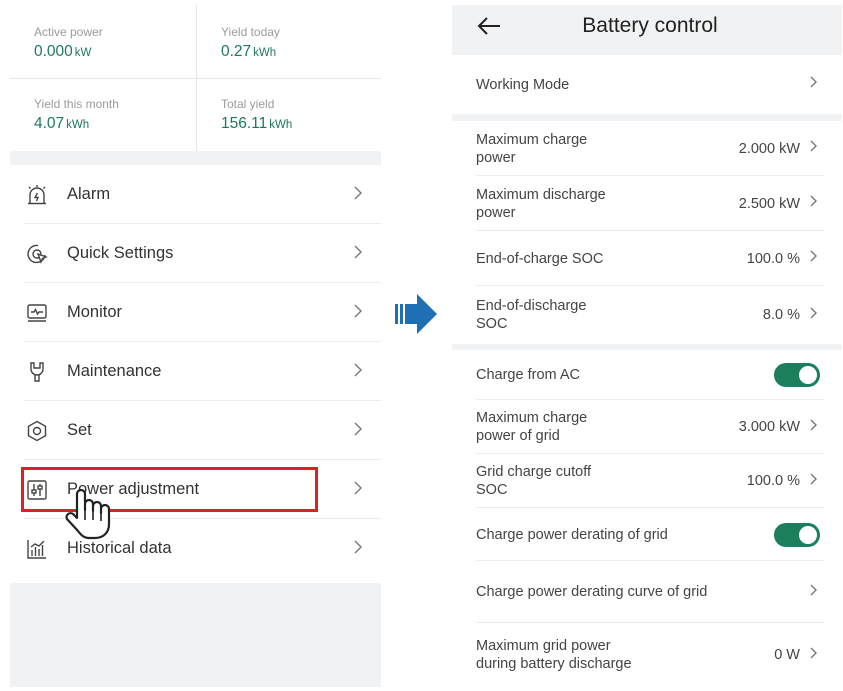 The image size is (843, 691). Describe the element at coordinates (37, 254) in the screenshot. I see `quick-settings-icon` at that location.